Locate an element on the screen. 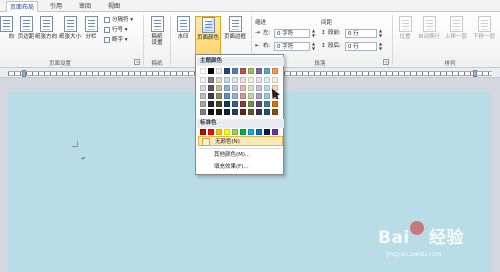  bring-forward-button: 上移一层 is located at coordinates (456, 37).